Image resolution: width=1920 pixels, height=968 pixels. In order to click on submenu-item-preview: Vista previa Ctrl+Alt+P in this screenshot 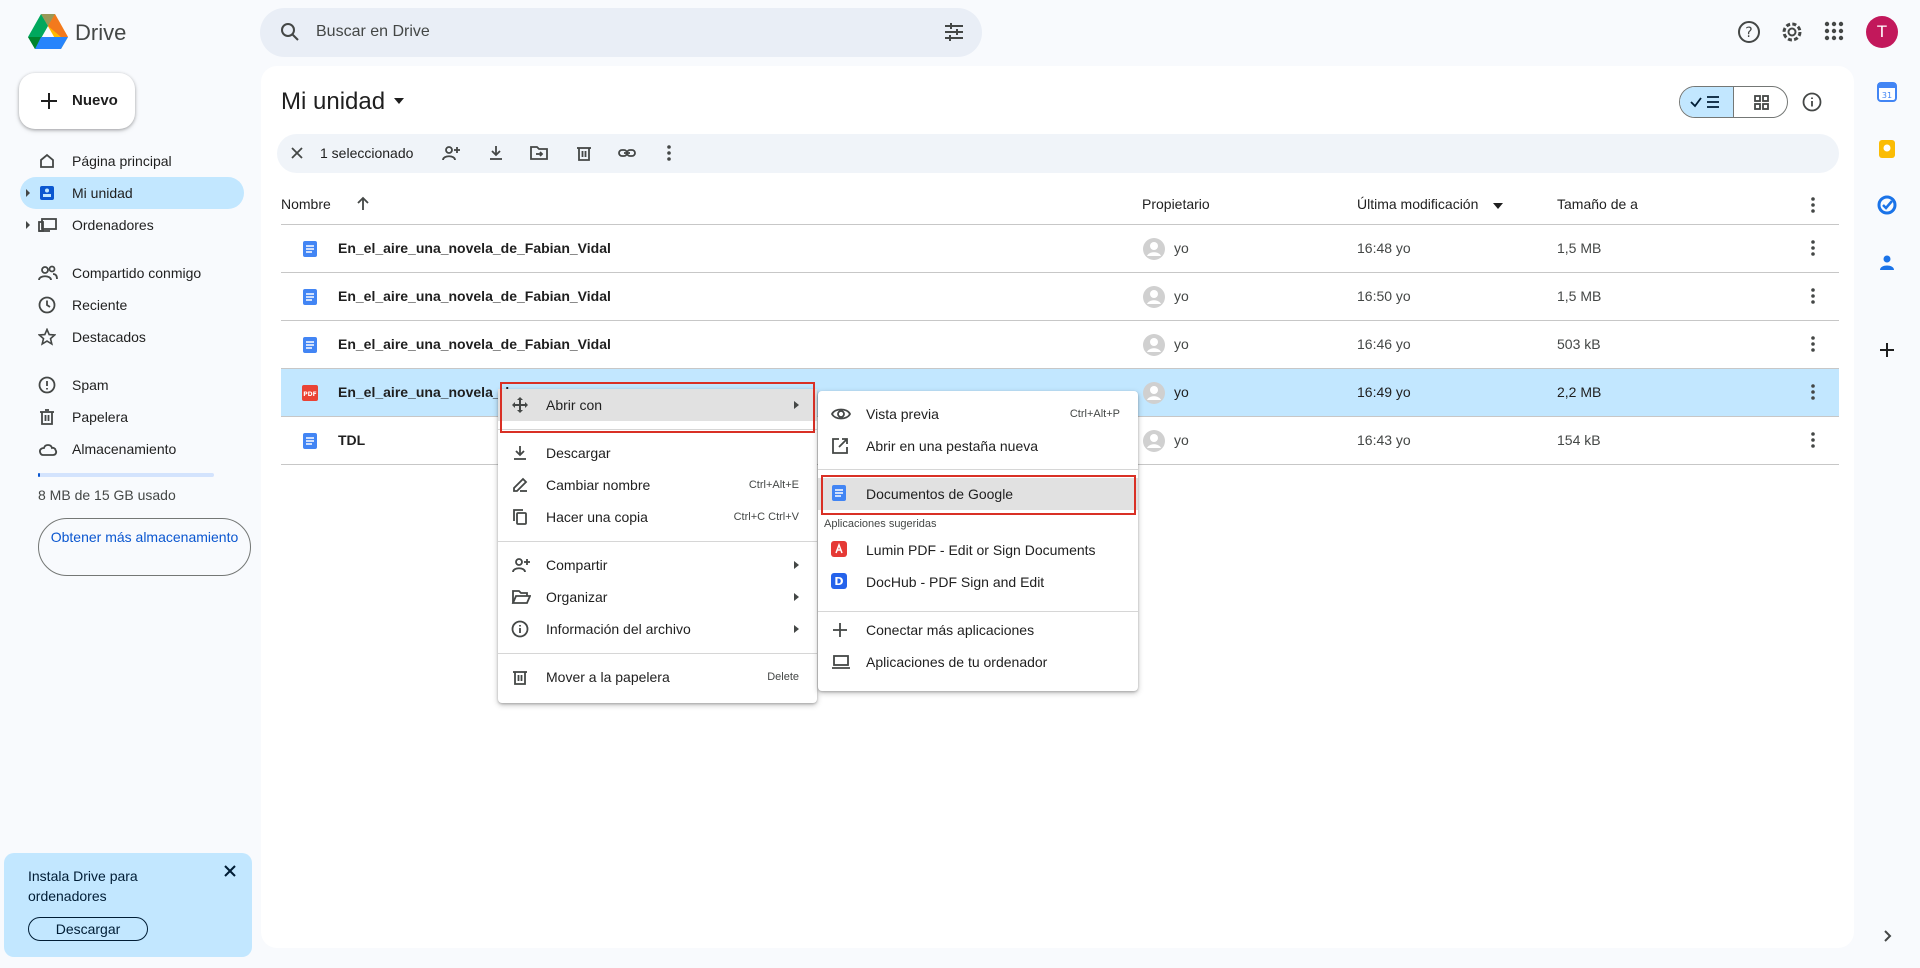, I will do `click(978, 414)`.